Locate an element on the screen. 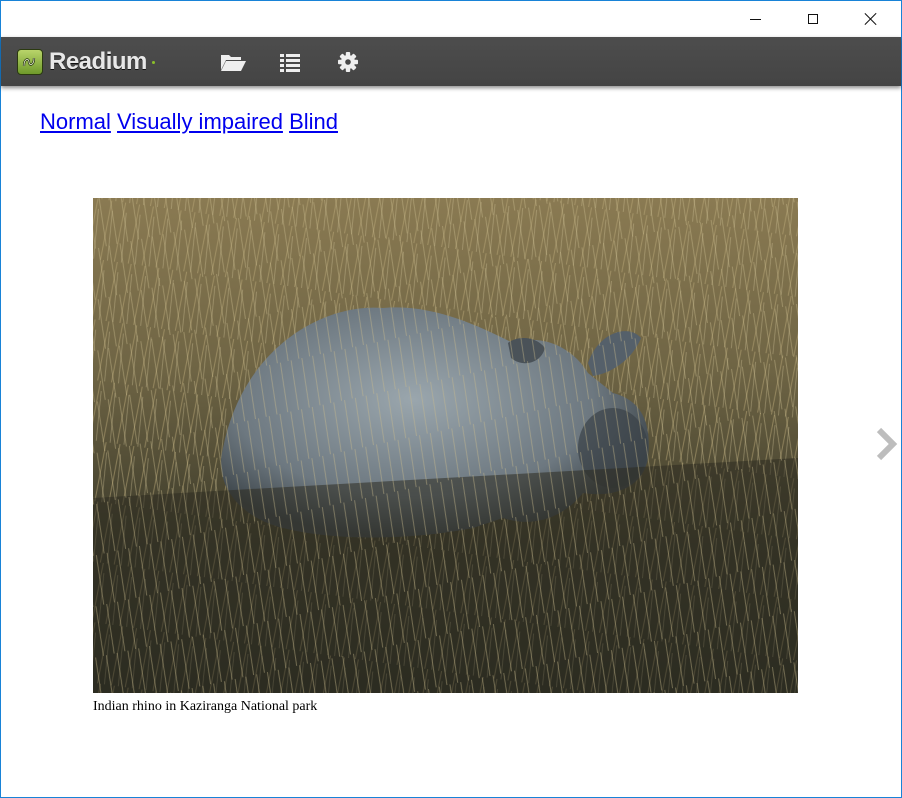 The width and height of the screenshot is (902, 798). close-button is located at coordinates (871, 19).